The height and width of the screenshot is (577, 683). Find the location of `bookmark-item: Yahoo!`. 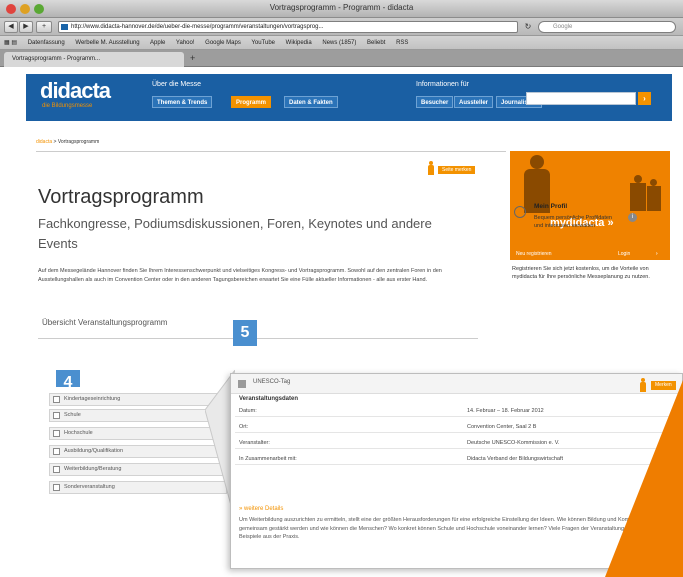

bookmark-item: Yahoo! is located at coordinates (185, 43).